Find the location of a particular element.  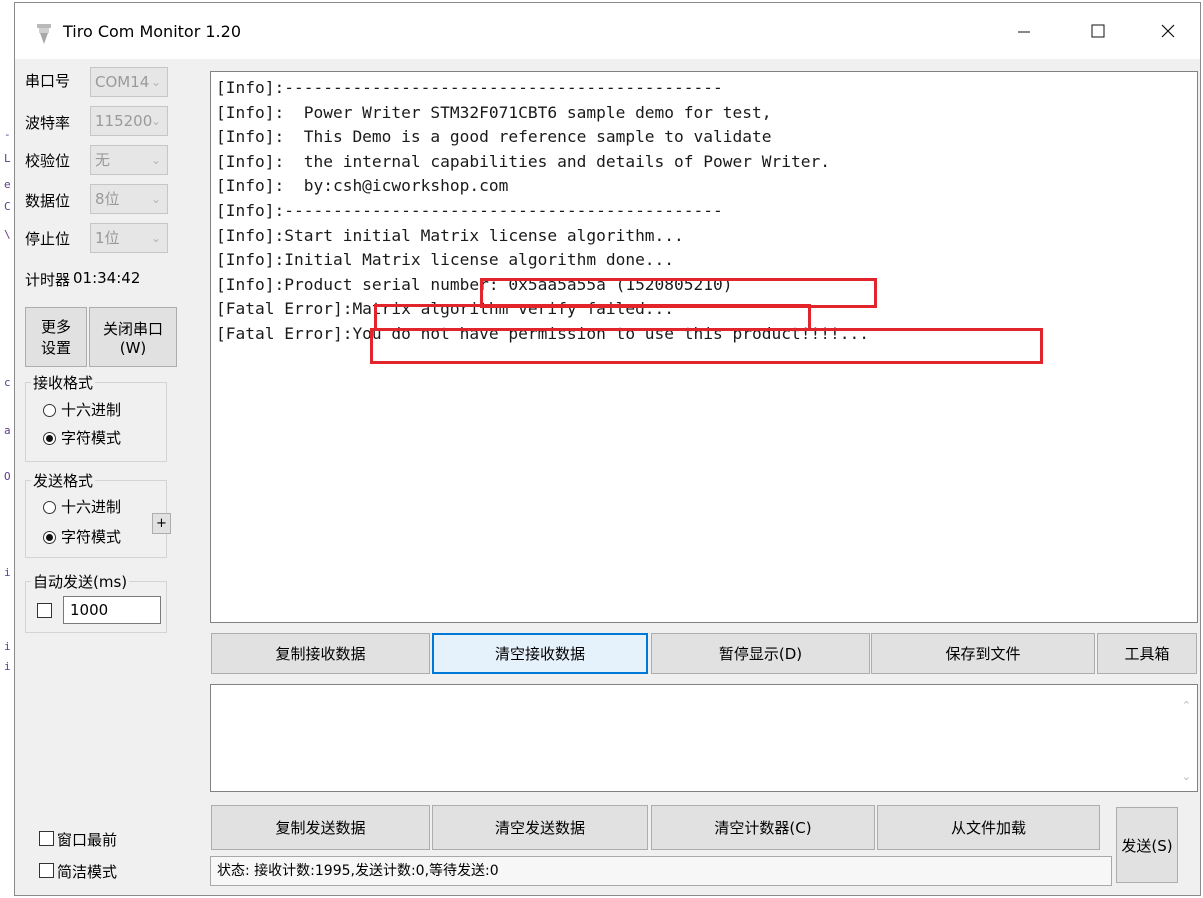

simple-mode-label: 简洁模式 is located at coordinates (87, 872).